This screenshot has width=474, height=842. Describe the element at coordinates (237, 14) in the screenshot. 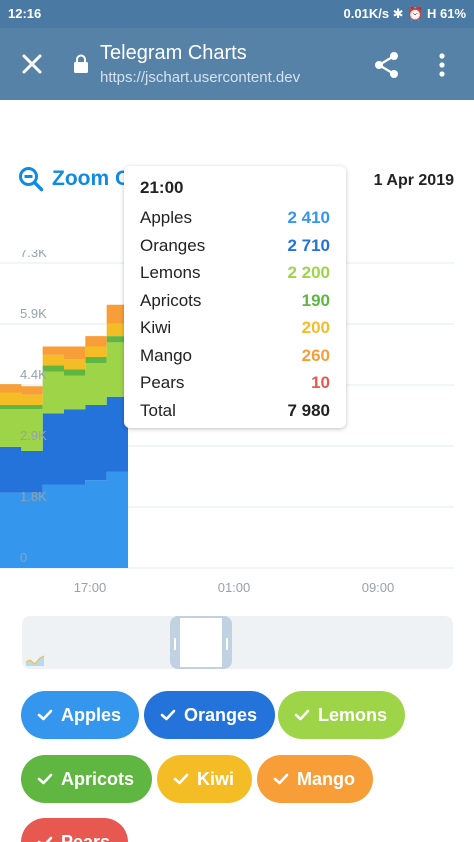

I see `status-bar: 12:16 0.01K/s ✱ ⏰ H 61%` at that location.